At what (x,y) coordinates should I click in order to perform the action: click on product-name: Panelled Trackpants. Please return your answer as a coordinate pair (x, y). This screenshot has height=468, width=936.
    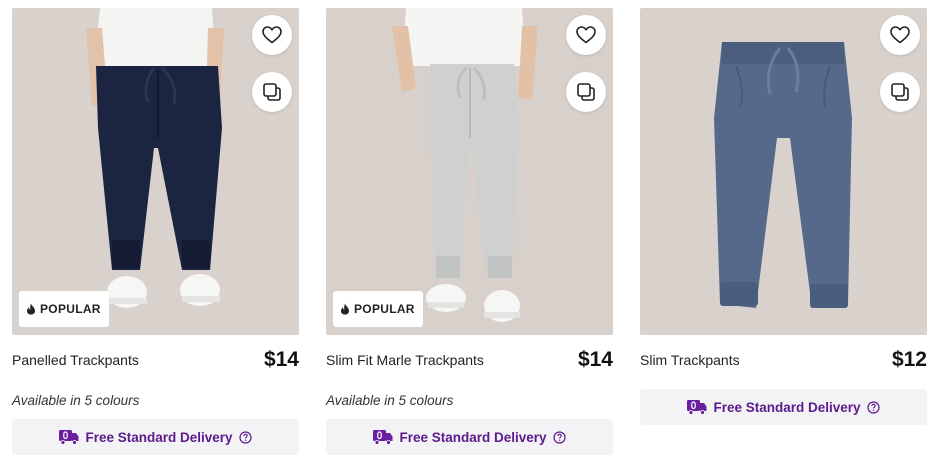
    Looking at the image, I should click on (75, 360).